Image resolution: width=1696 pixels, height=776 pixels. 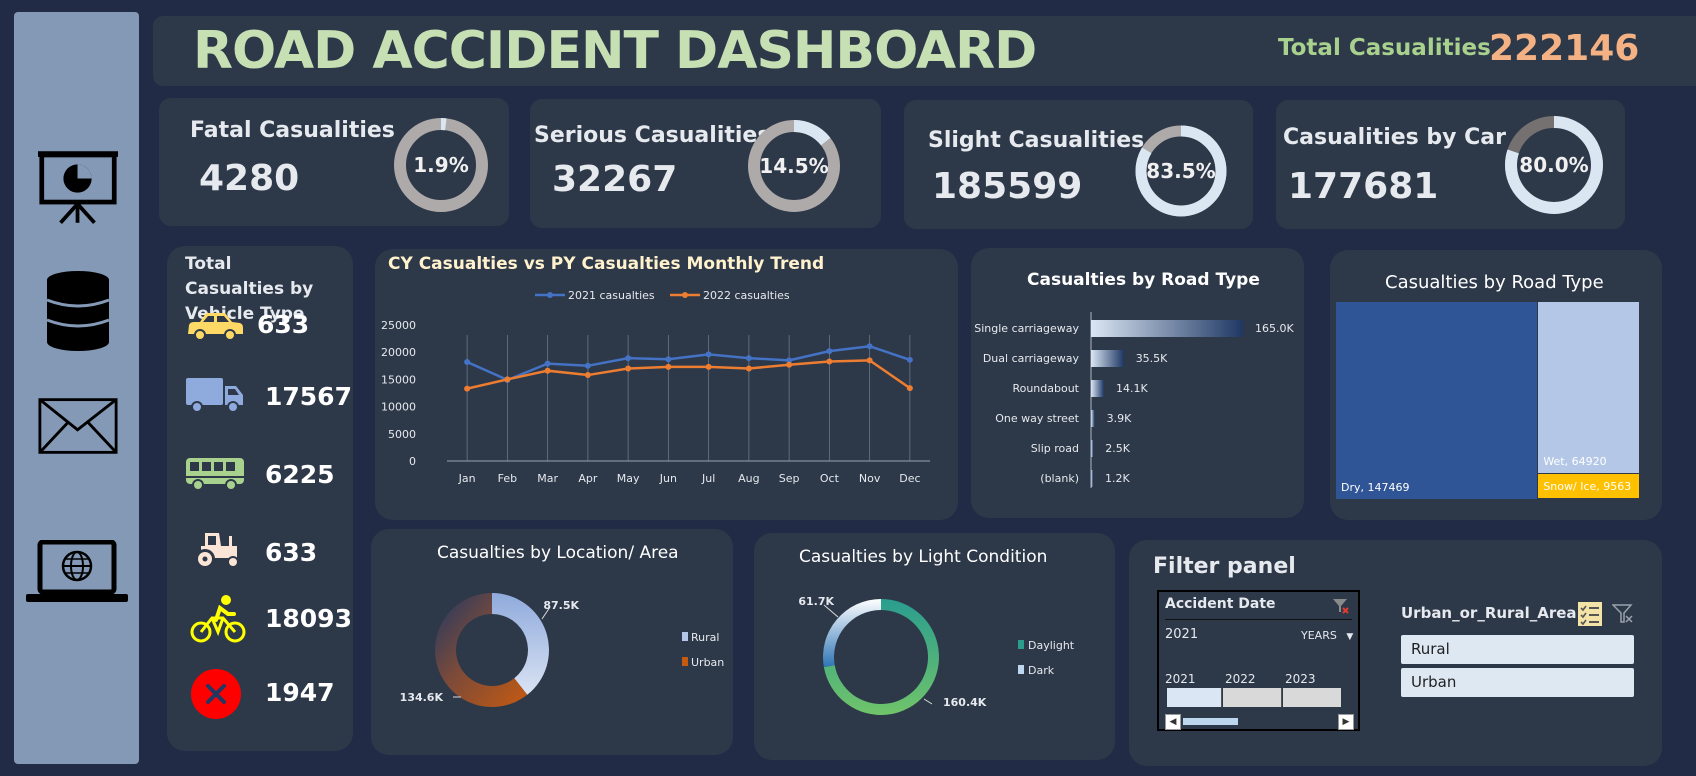 What do you see at coordinates (793, 166) in the screenshot?
I see `kpi-percent: 14.5%` at bounding box center [793, 166].